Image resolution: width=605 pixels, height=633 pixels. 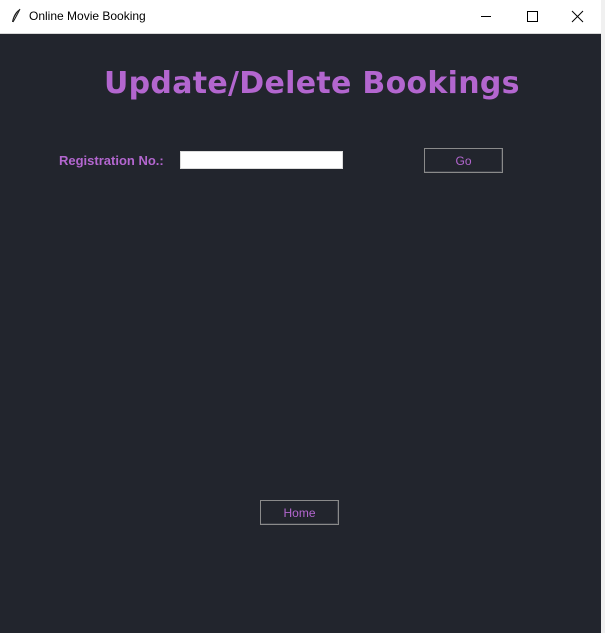 I want to click on title-bar: Online Movie Booking, so click(x=300, y=17).